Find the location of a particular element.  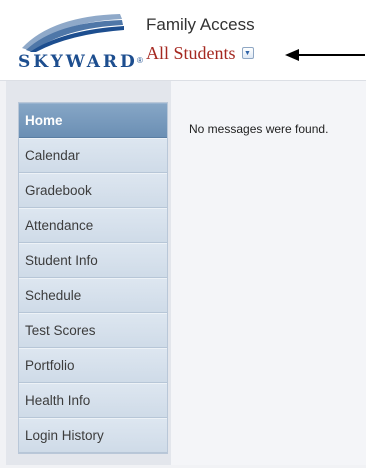

left-arrow-icon is located at coordinates (325, 55).